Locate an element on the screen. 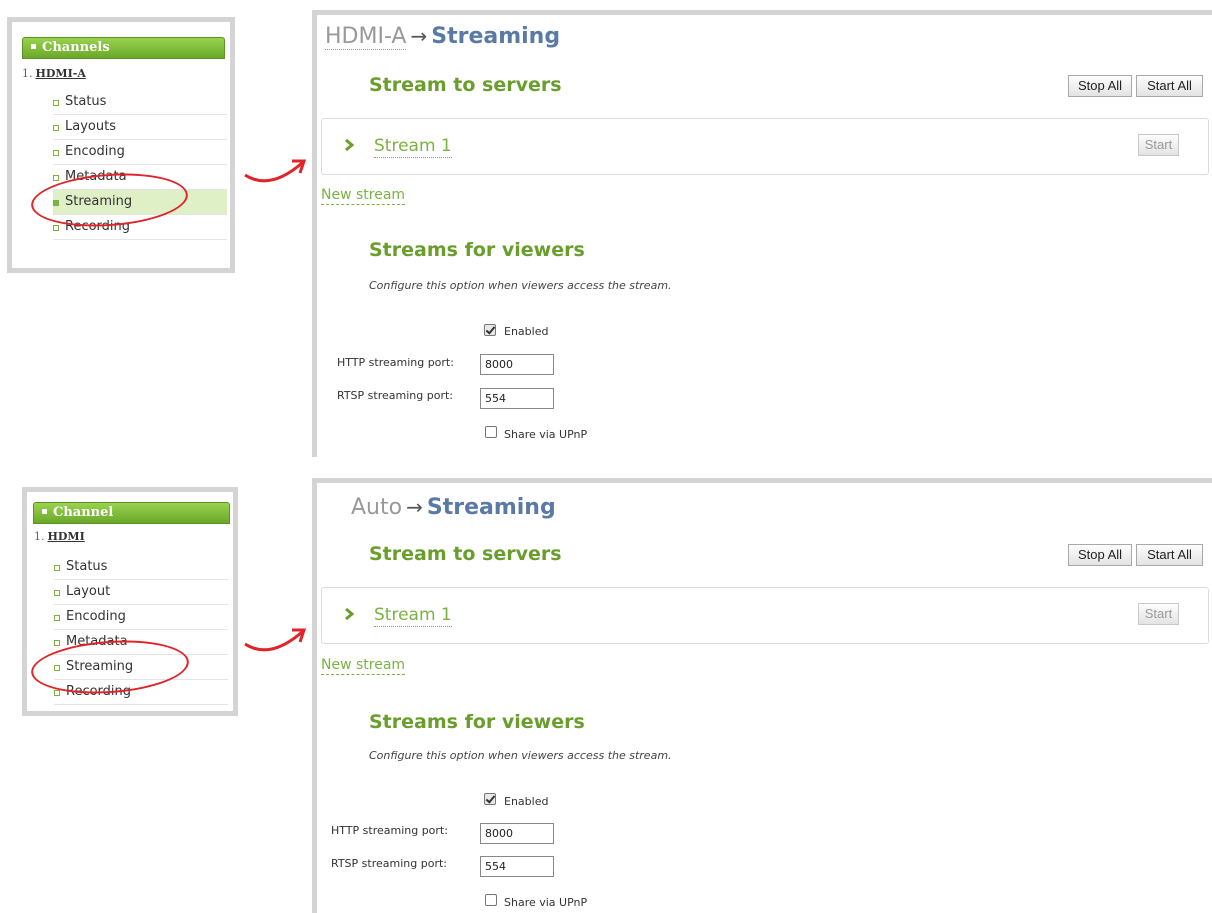 This screenshot has width=1212, height=913. channel-heading: 1. HDMI-A is located at coordinates (54, 73).